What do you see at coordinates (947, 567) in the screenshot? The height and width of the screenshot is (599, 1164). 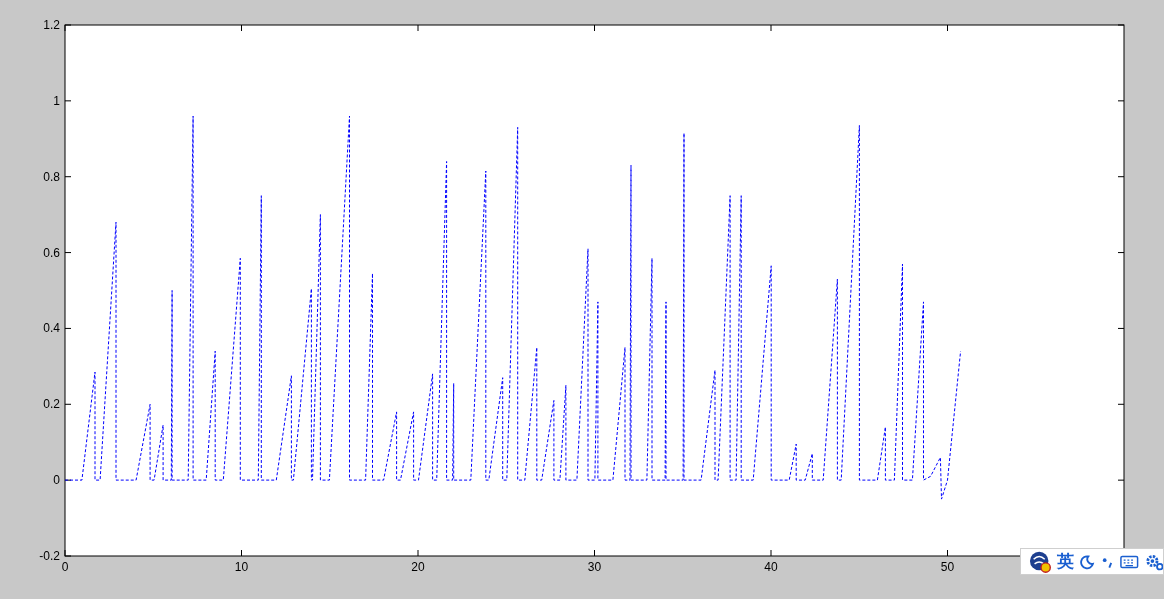 I see `tick-label: 50` at bounding box center [947, 567].